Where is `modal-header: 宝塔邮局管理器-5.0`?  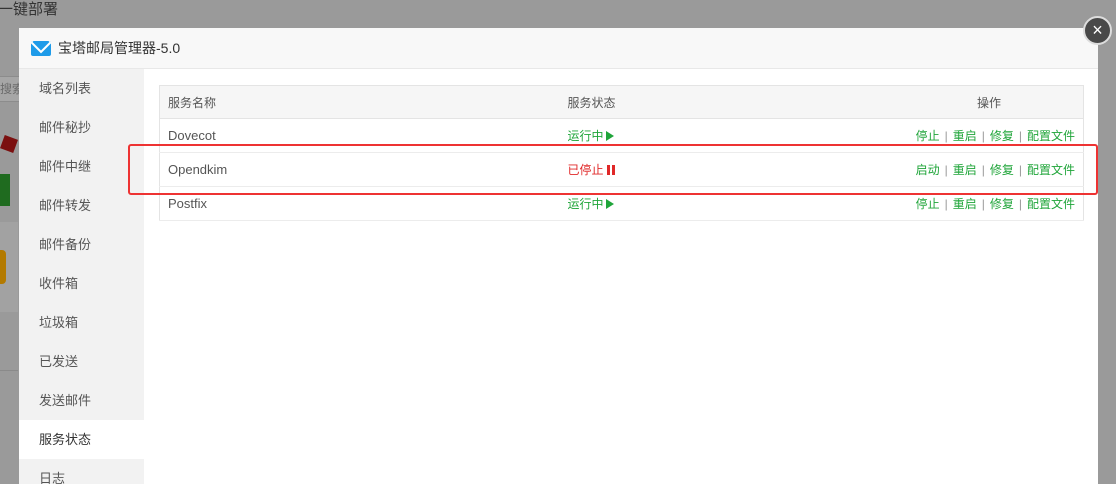
modal-header: 宝塔邮局管理器-5.0 is located at coordinates (558, 48).